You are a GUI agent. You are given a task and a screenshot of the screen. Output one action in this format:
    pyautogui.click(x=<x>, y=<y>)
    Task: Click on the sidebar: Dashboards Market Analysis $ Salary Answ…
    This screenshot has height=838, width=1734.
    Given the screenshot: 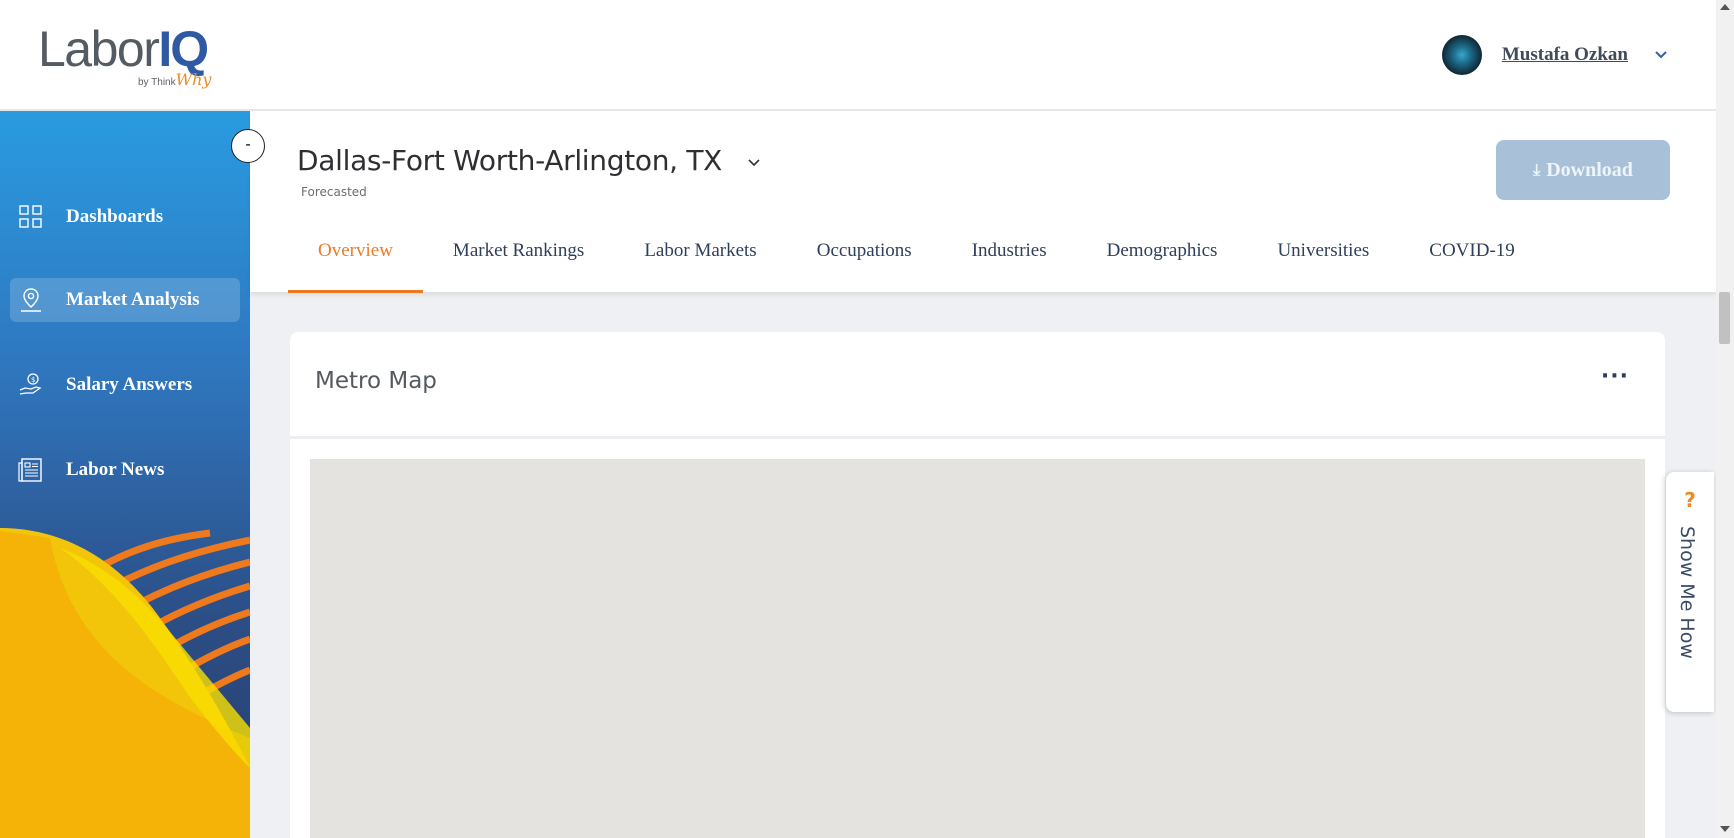 What is the action you would take?
    pyautogui.click(x=125, y=474)
    